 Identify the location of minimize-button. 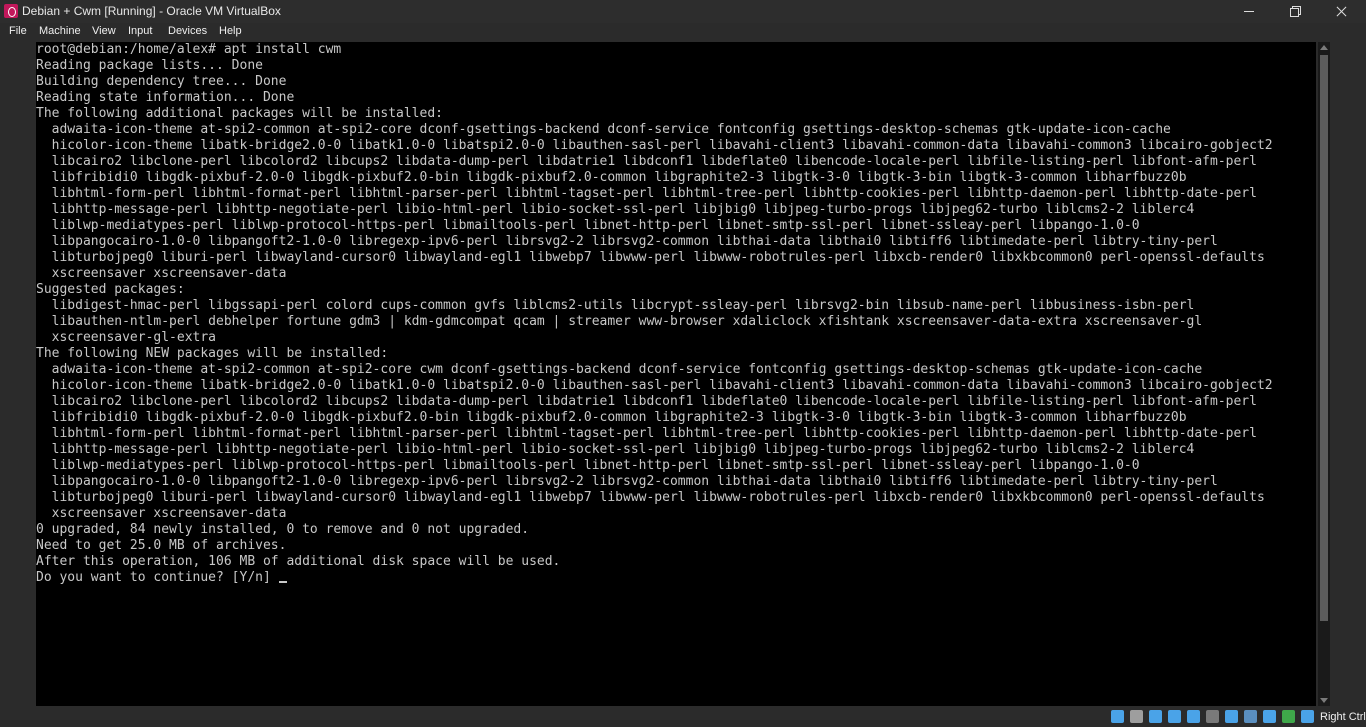
(1249, 11).